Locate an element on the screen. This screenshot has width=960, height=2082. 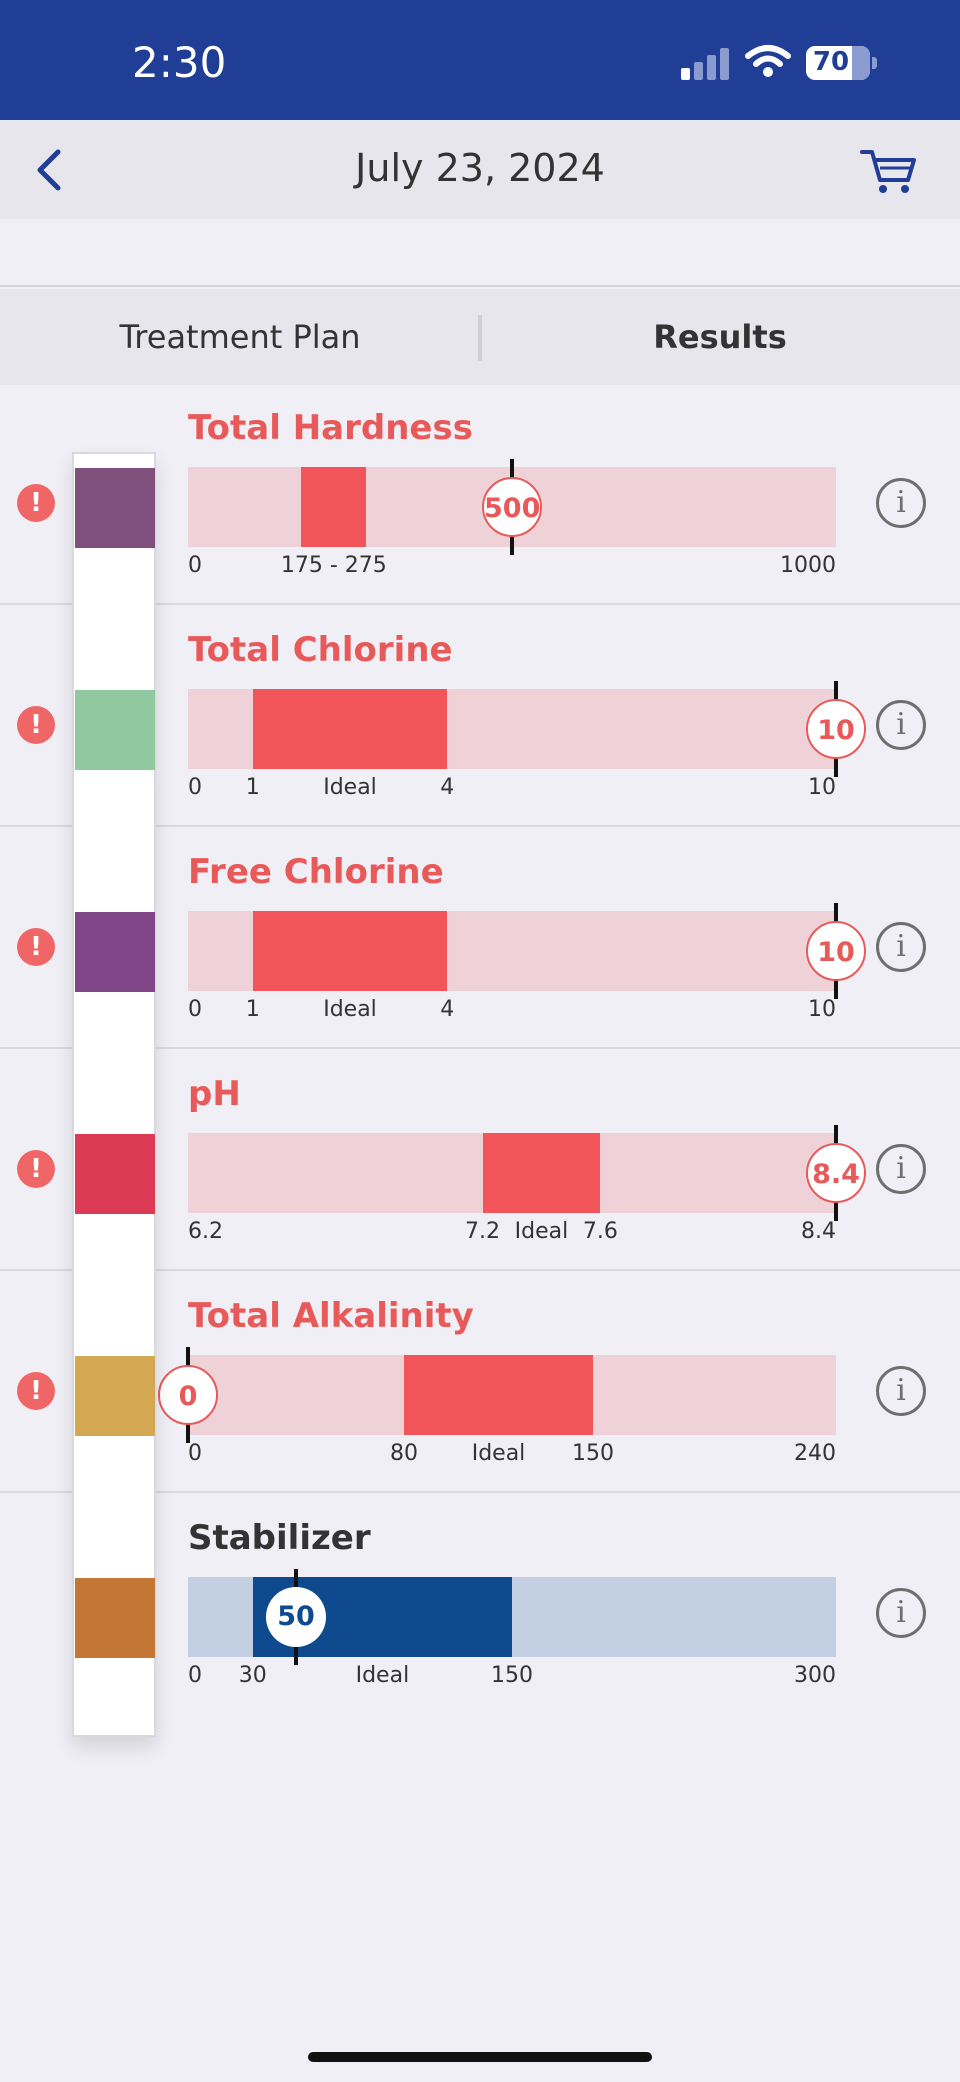
range-label: 7.6 is located at coordinates (600, 1231).